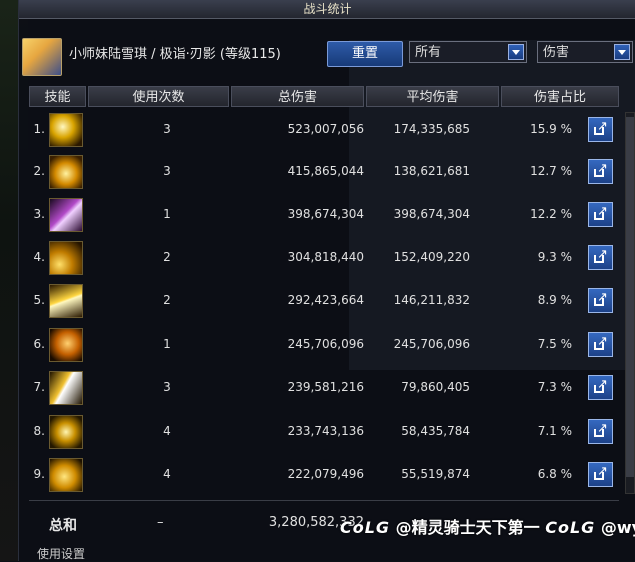 This screenshot has width=635, height=562. I want to click on reset-button: 重置, so click(365, 54).